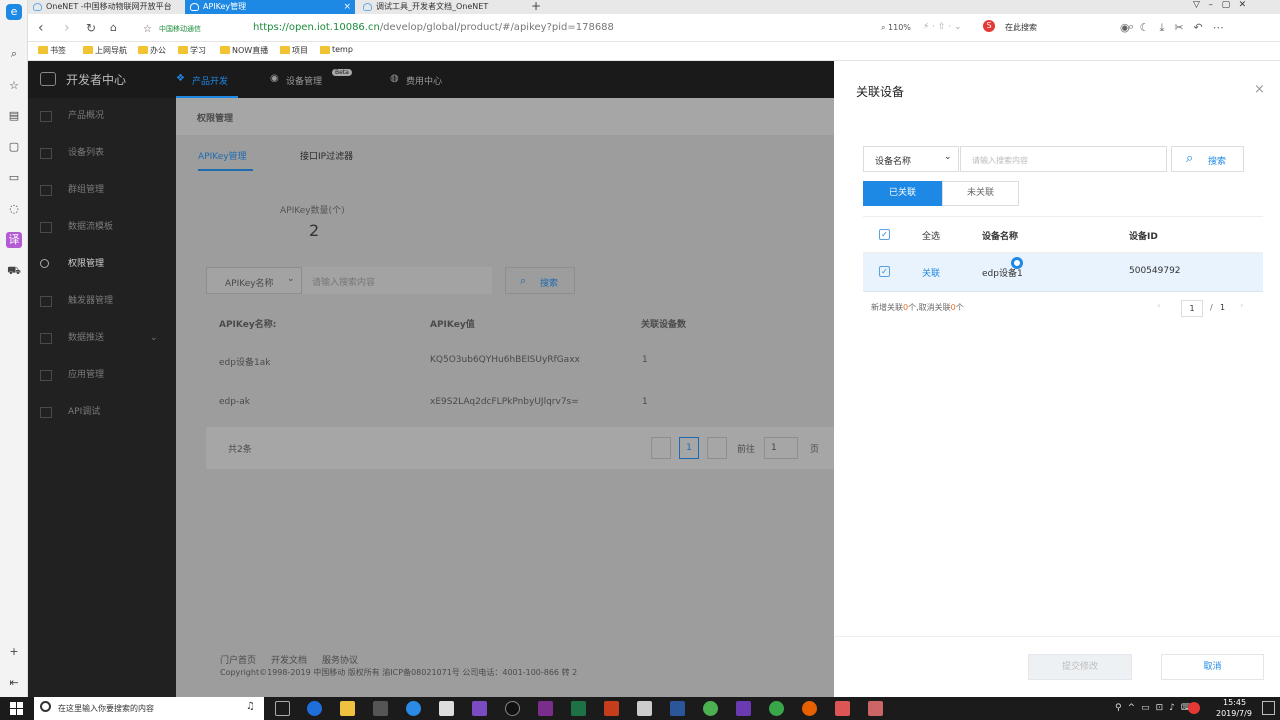 This screenshot has height=720, width=1280. I want to click on segment-linked: 已关联, so click(902, 193).